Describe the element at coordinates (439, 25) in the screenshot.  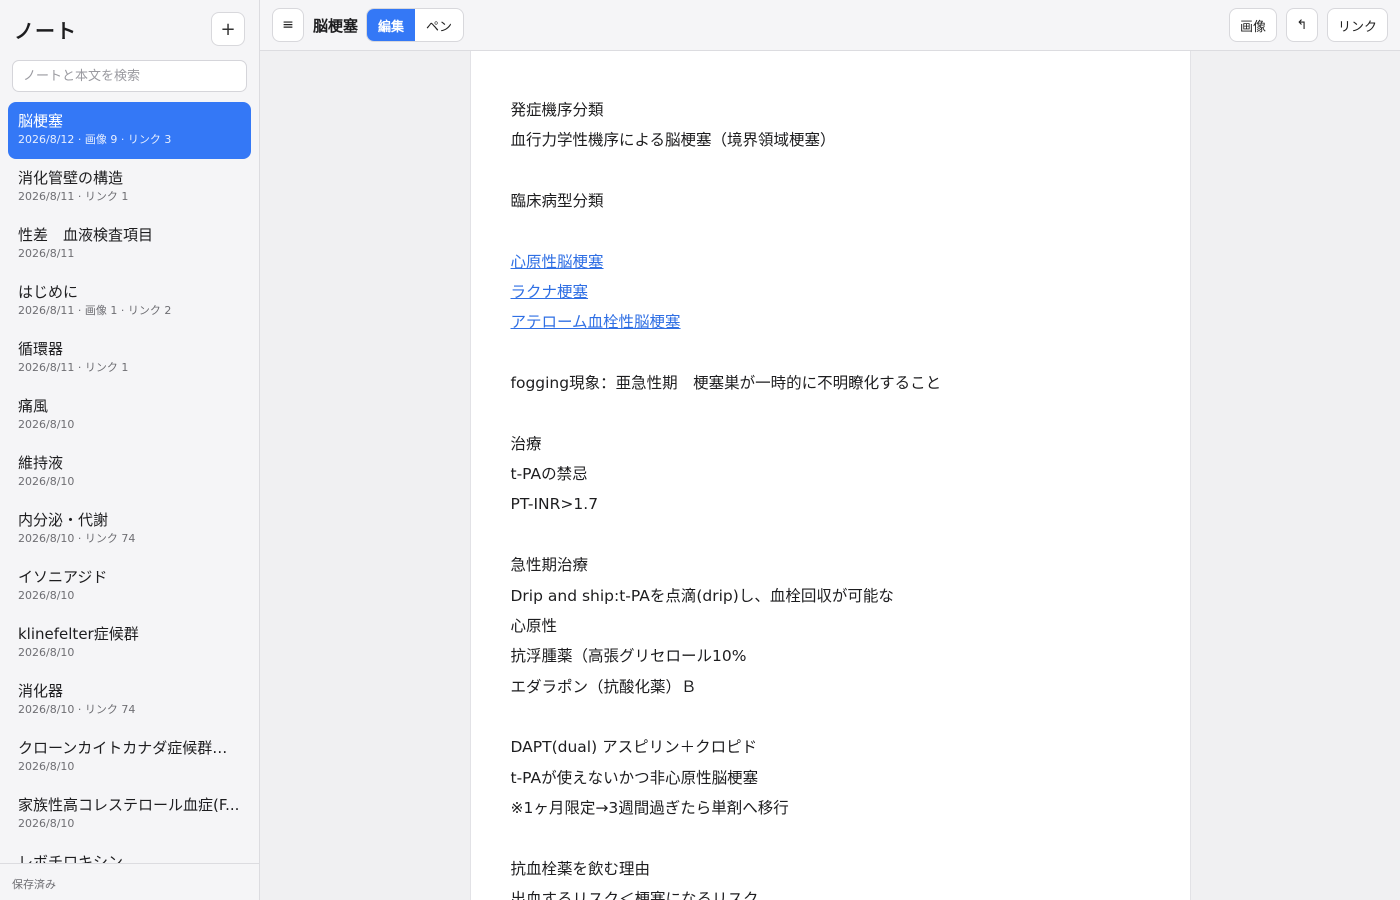
I see `mode-pen-button: ペン` at that location.